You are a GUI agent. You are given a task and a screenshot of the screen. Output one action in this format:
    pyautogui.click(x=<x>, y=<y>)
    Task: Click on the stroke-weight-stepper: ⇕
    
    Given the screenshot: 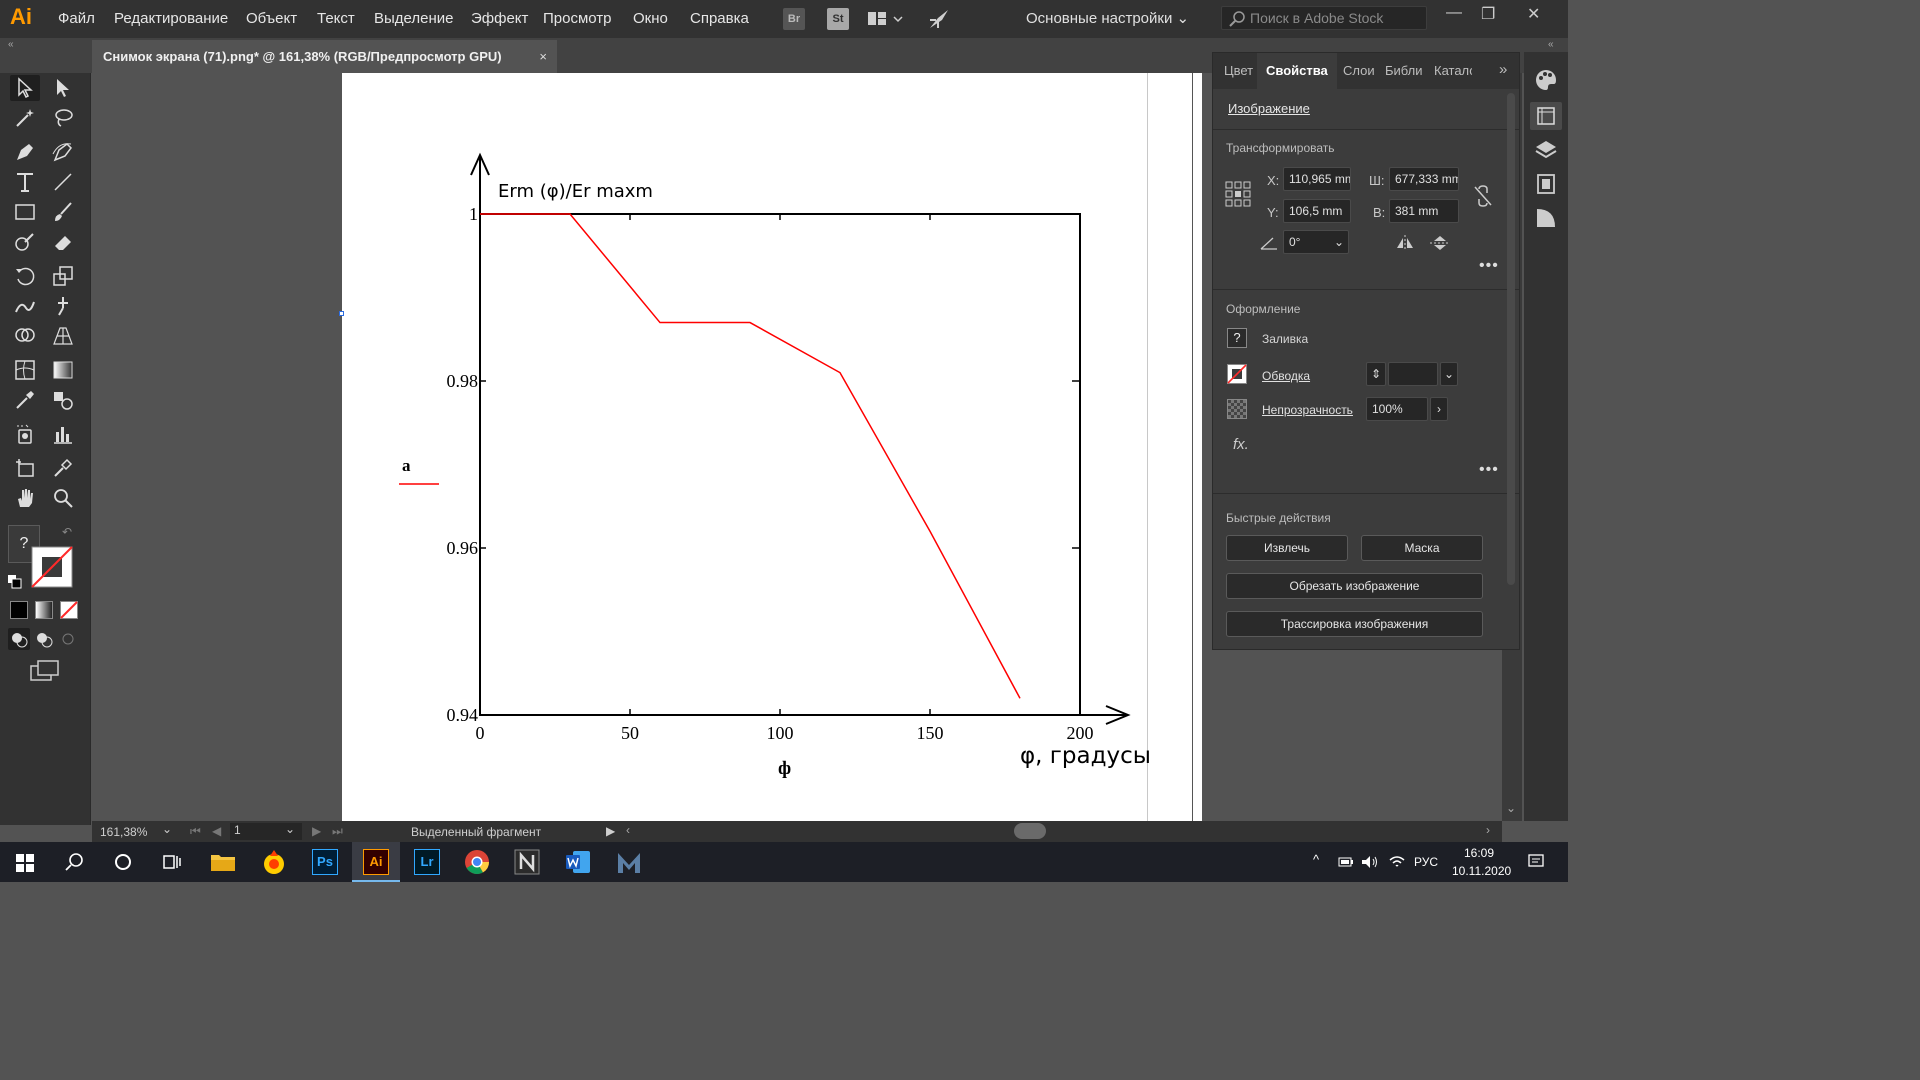 What is the action you would take?
    pyautogui.click(x=1376, y=374)
    